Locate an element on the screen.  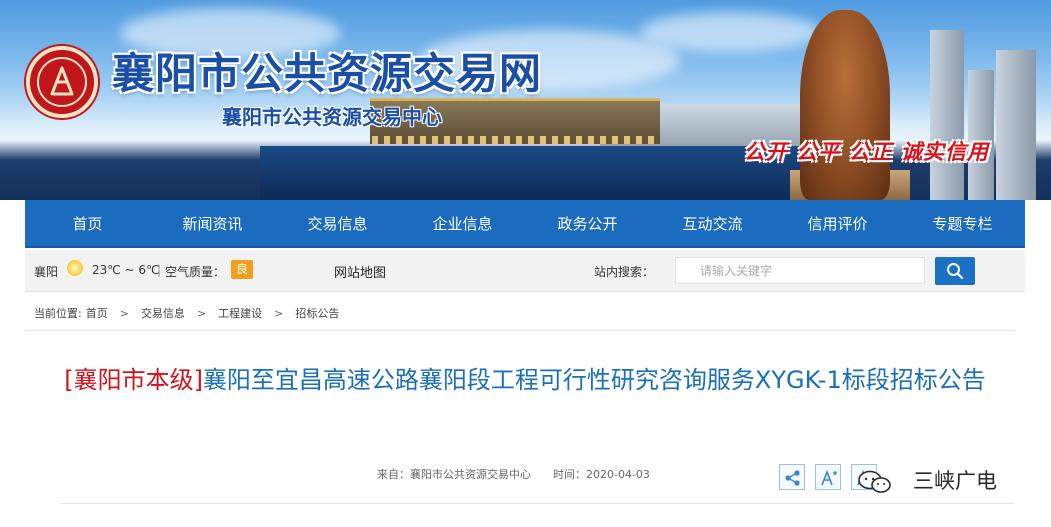
font-increase-button is located at coordinates (828, 477).